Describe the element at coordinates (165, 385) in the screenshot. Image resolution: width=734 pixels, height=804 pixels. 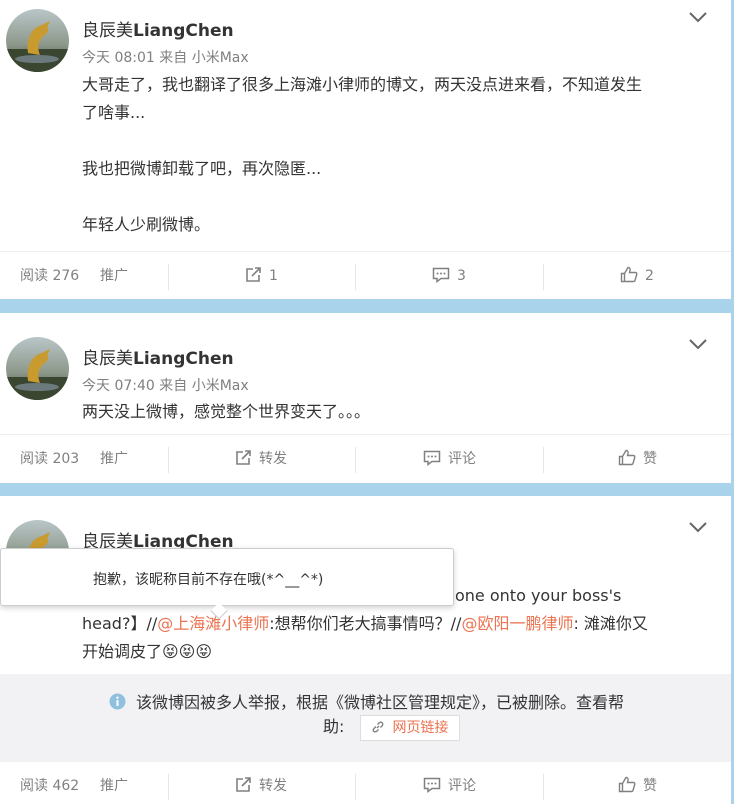
I see `post-meta: 今天 07:40 来自 小米Max` at that location.